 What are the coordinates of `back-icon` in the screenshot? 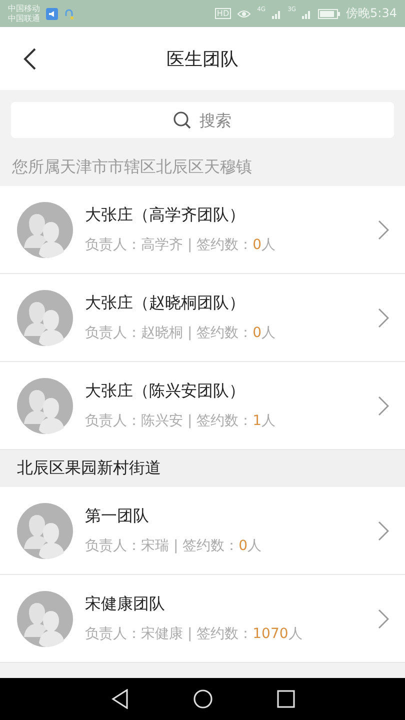 It's located at (30, 58).